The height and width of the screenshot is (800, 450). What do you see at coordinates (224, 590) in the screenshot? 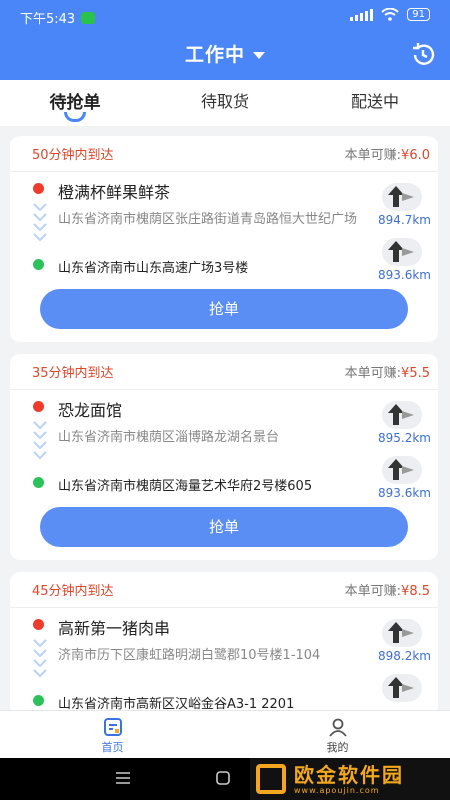
I see `order-card-header: 45分钟内到达 本单可赚:¥8.5` at bounding box center [224, 590].